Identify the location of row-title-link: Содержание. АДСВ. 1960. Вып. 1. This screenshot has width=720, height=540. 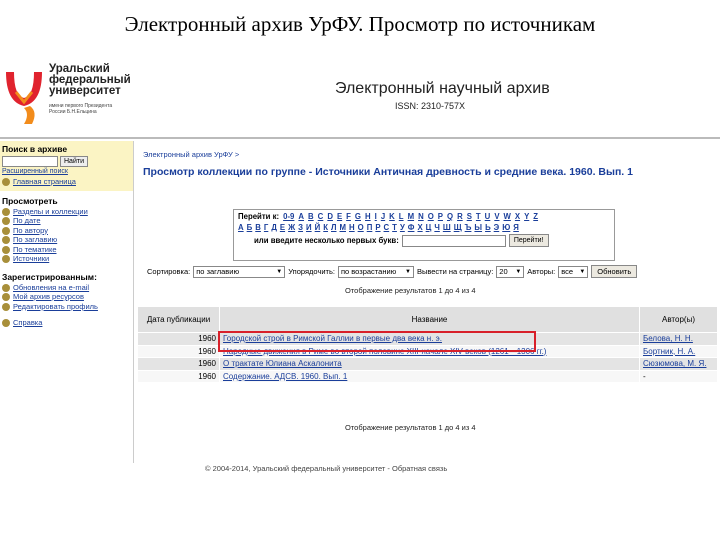
(285, 376).